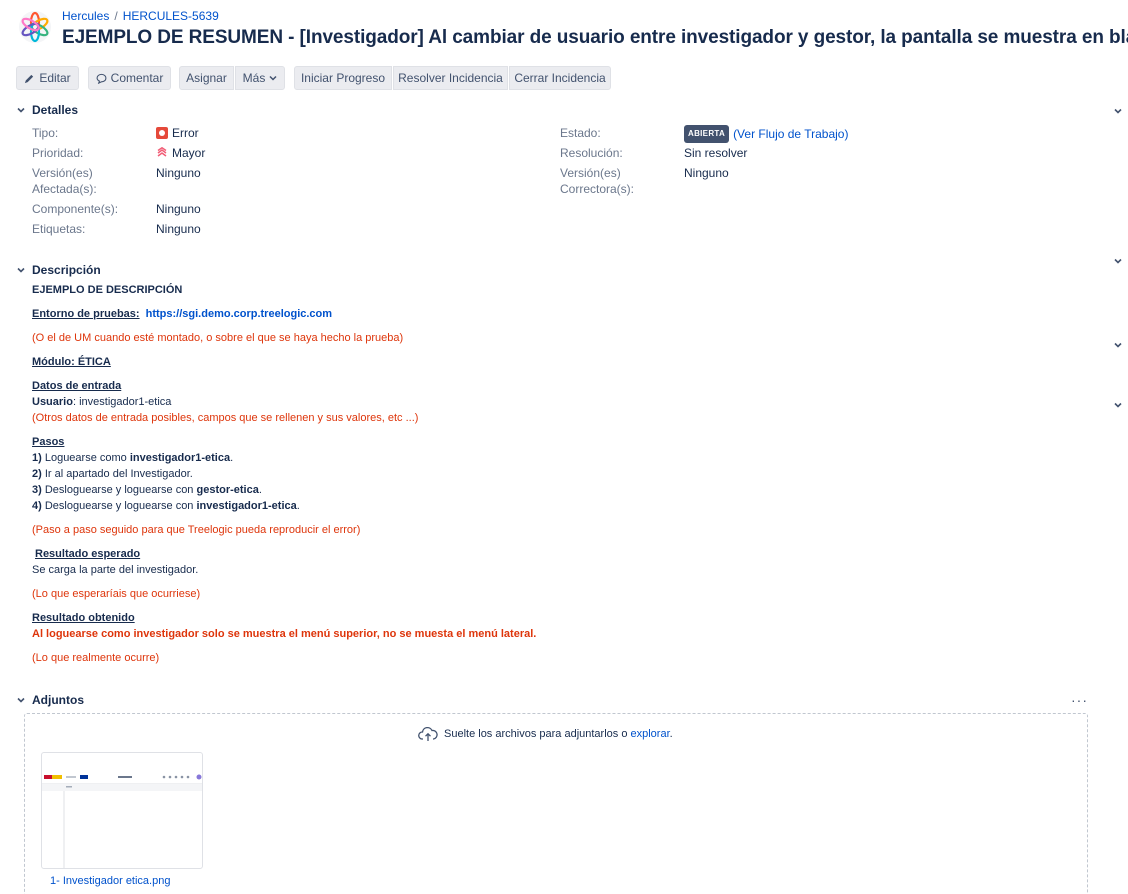 The image size is (1128, 894). Describe the element at coordinates (115, 570) in the screenshot. I see `expected-result-text: Se carga la parte del investigador.` at that location.